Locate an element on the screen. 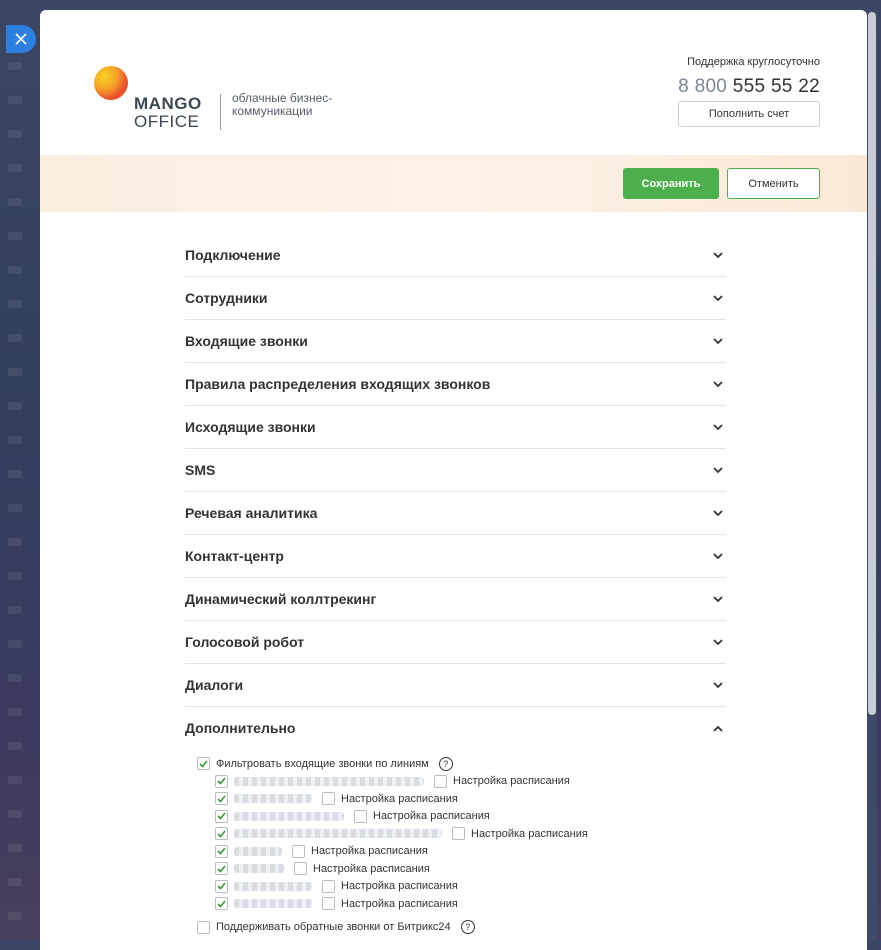 The width and height of the screenshot is (881, 950). save-button: Сохранить is located at coordinates (671, 183).